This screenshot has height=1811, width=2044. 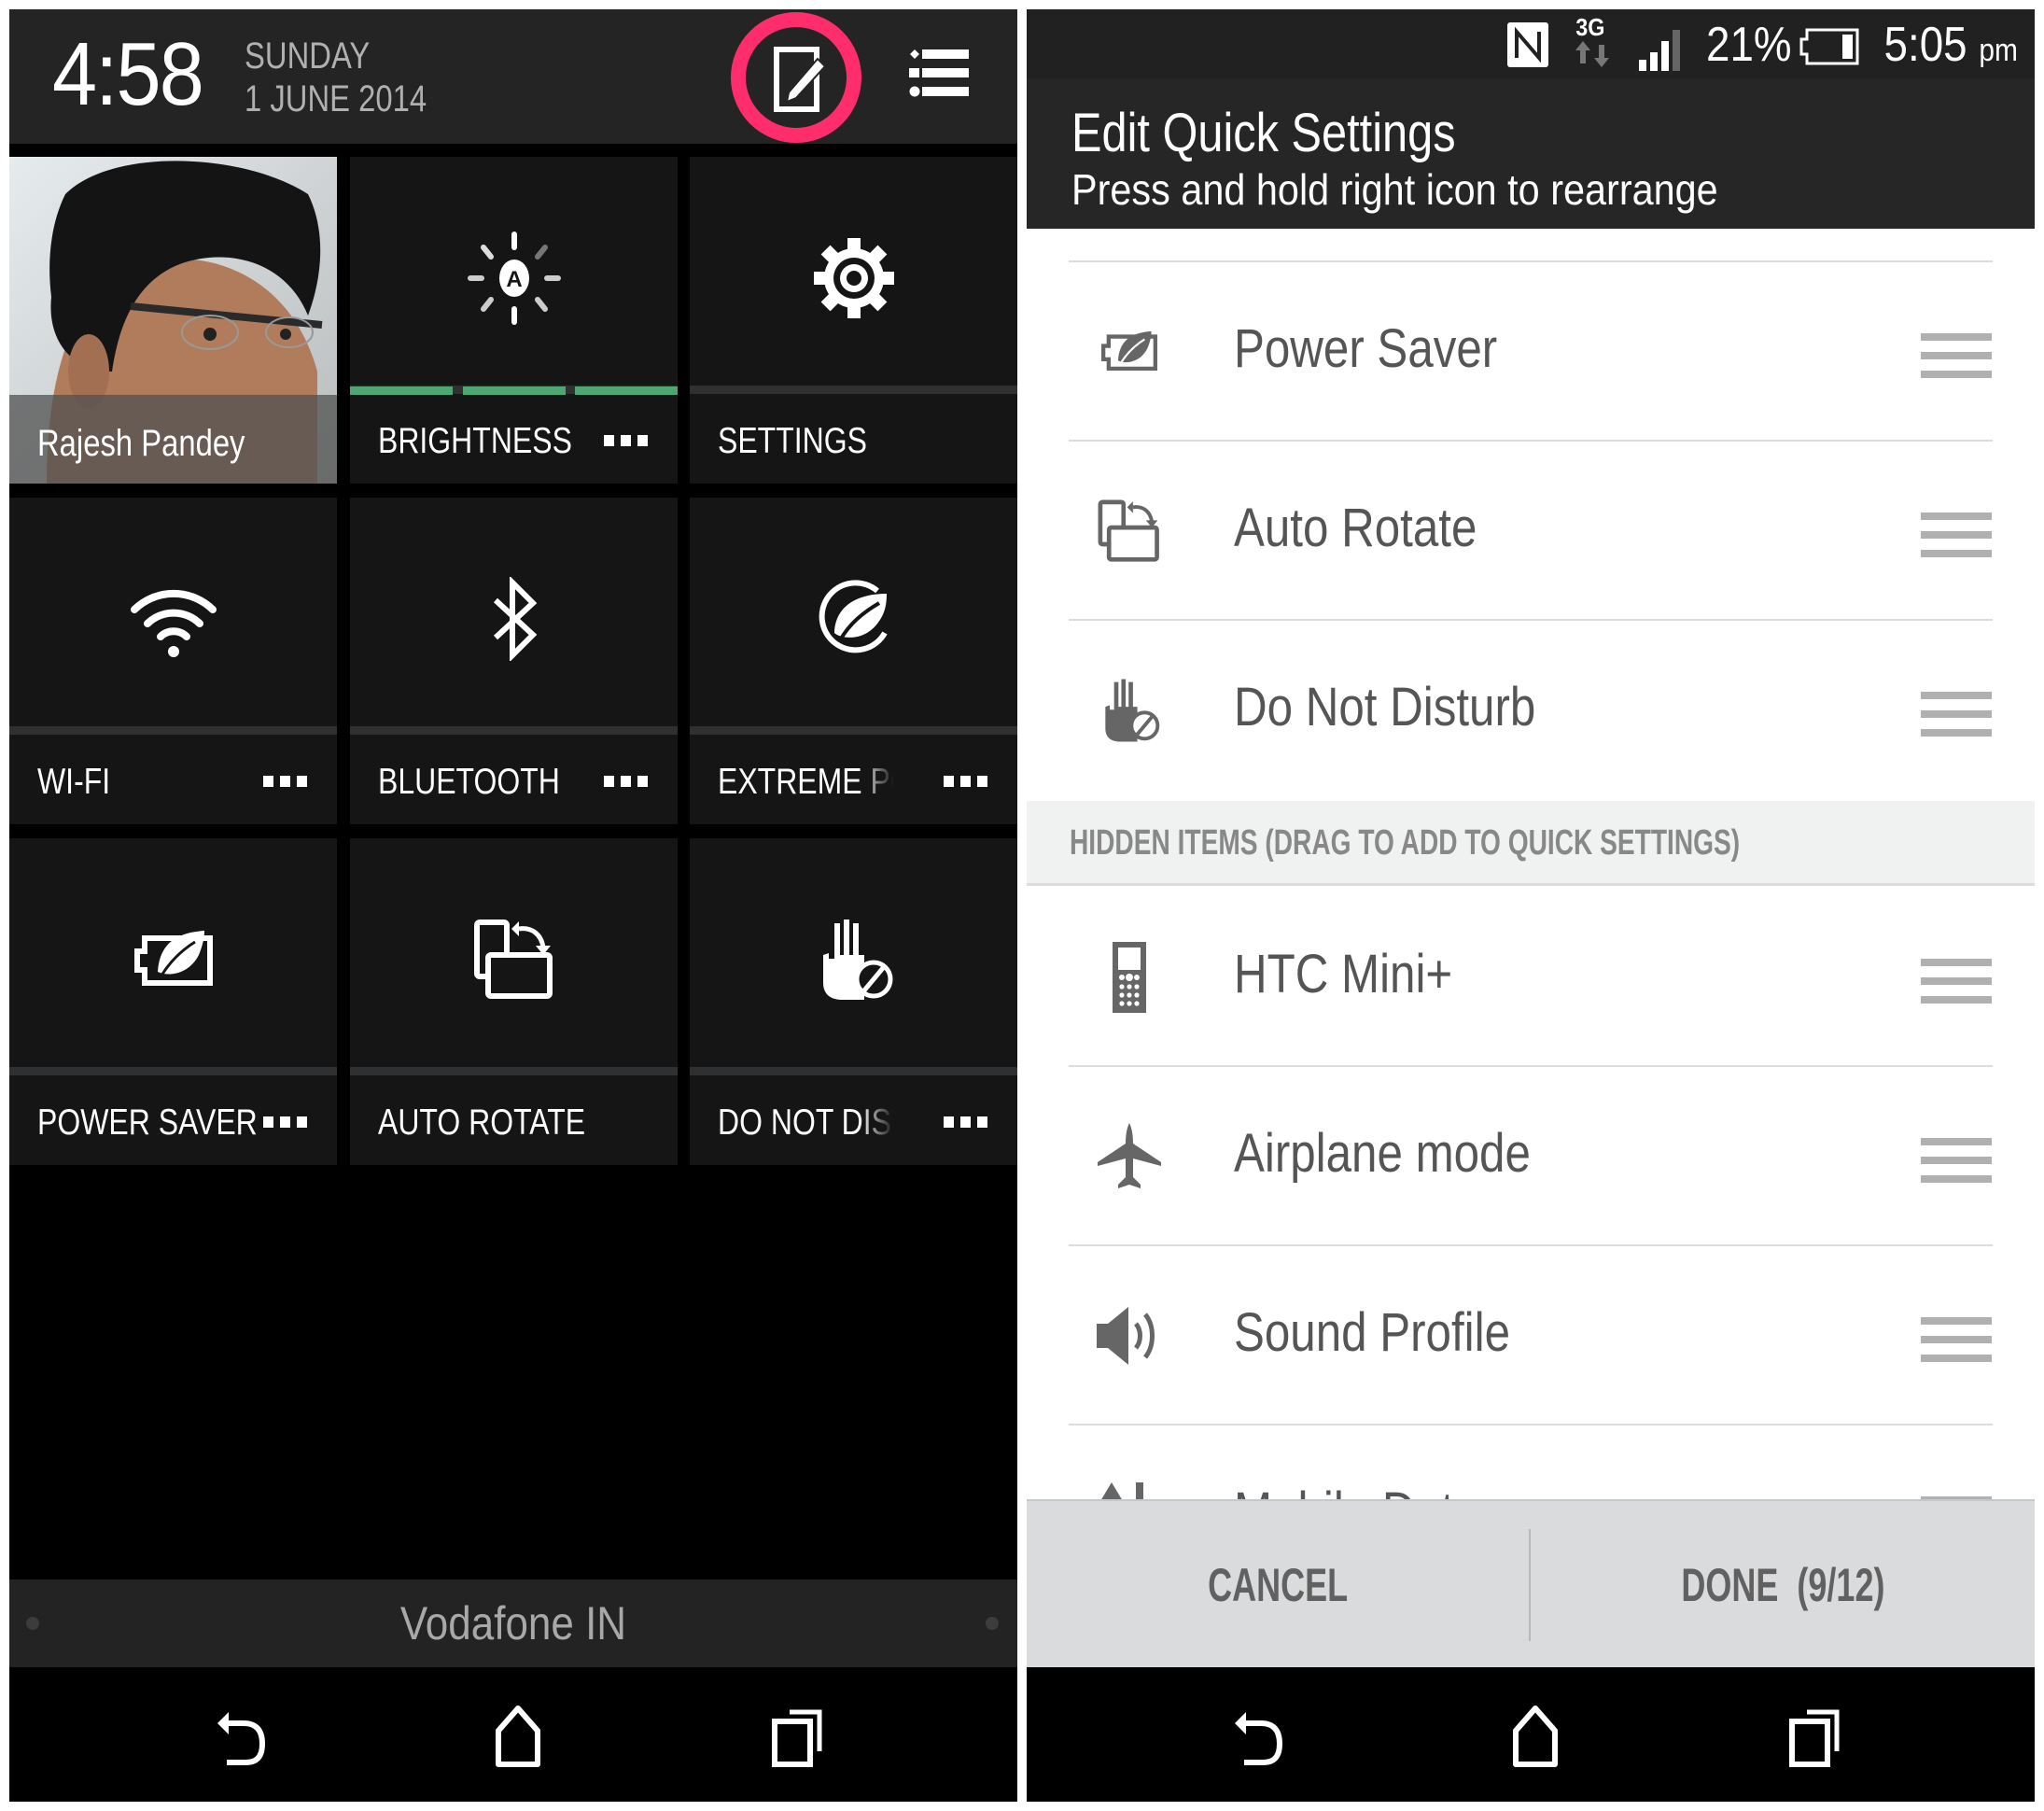 What do you see at coordinates (1126, 1336) in the screenshot?
I see `speaker-icon` at bounding box center [1126, 1336].